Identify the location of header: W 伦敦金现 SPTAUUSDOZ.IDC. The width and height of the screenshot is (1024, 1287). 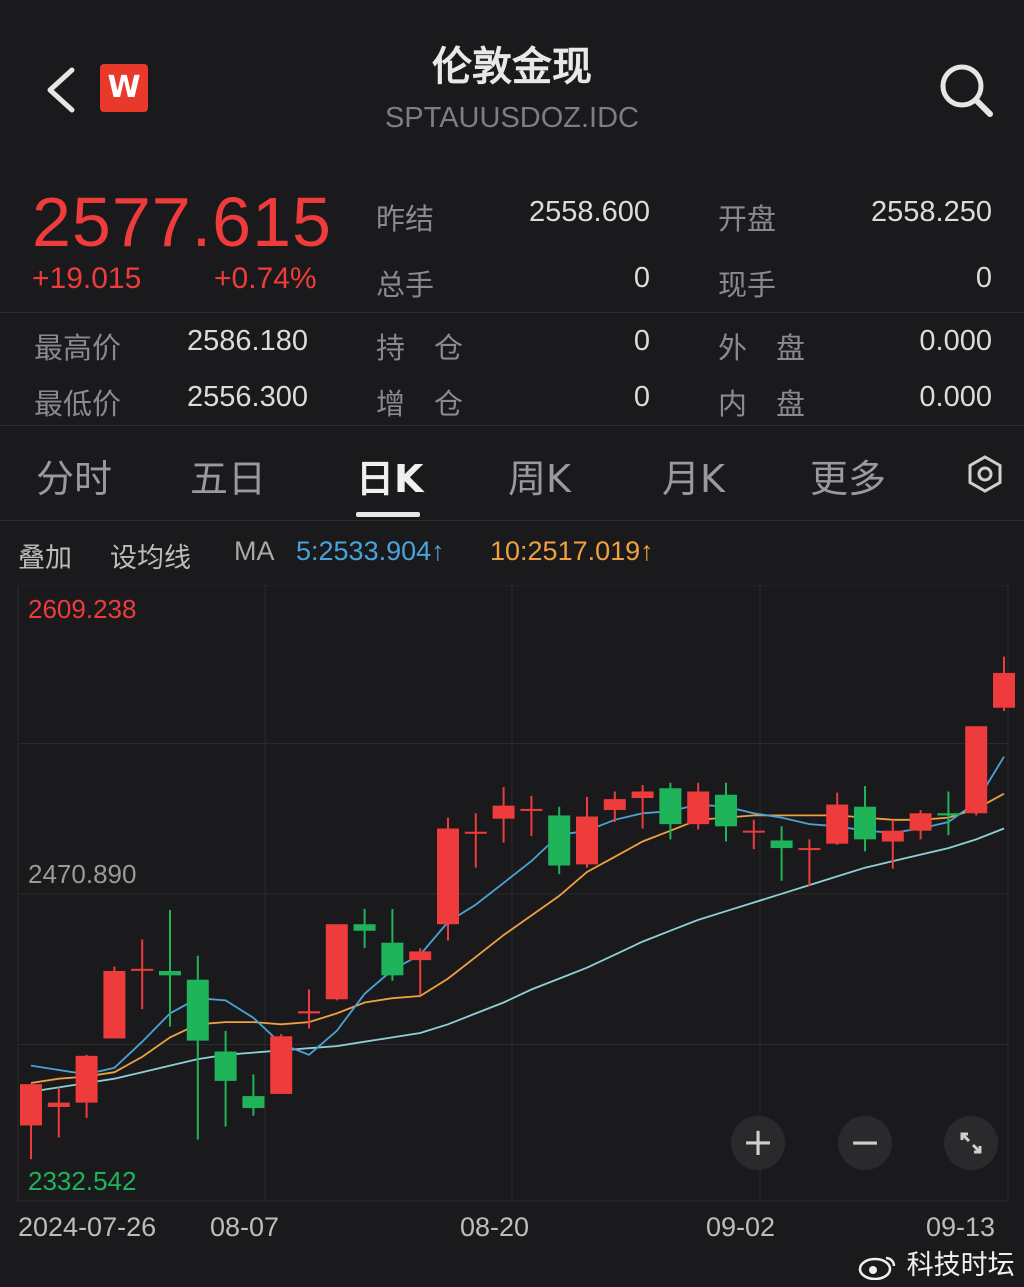
(512, 85).